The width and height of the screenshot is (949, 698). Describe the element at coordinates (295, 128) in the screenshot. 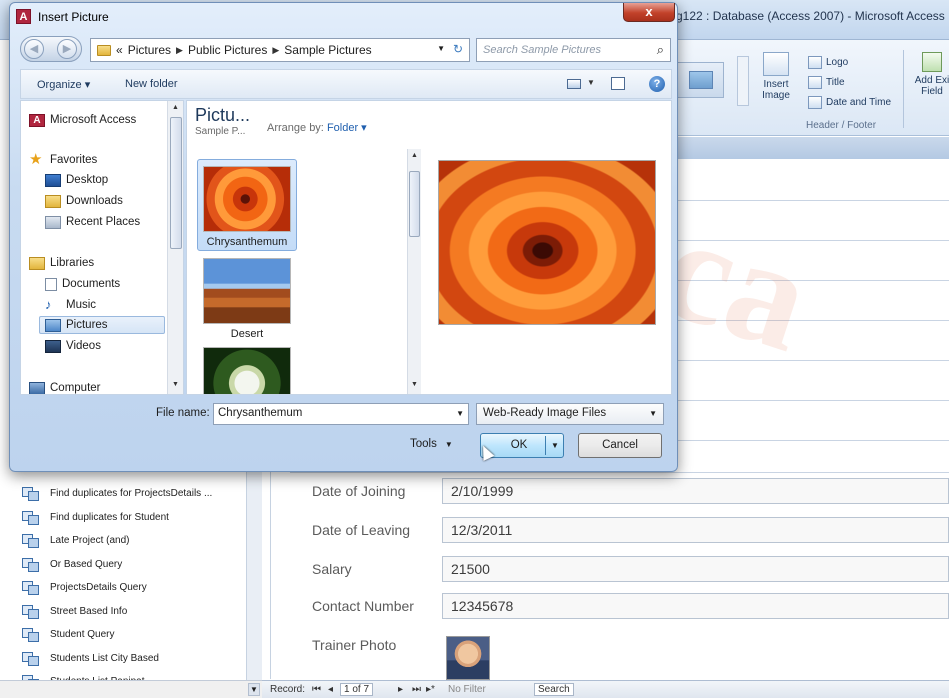

I see `arrange-label: Arrange by:` at that location.